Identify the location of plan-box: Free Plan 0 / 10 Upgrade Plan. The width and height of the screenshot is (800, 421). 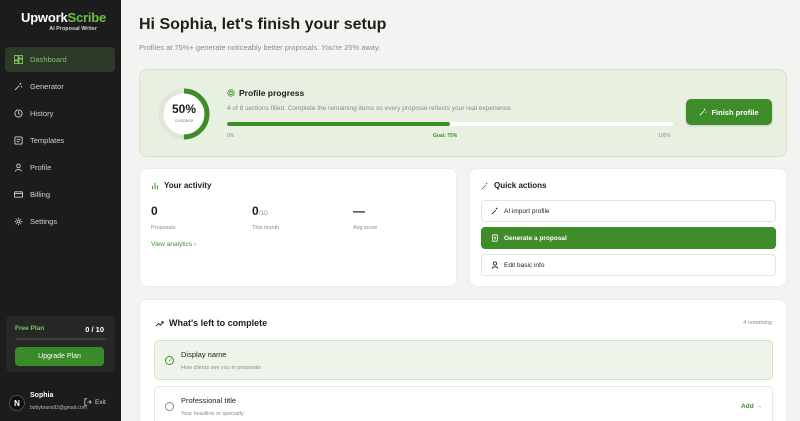
(60, 344).